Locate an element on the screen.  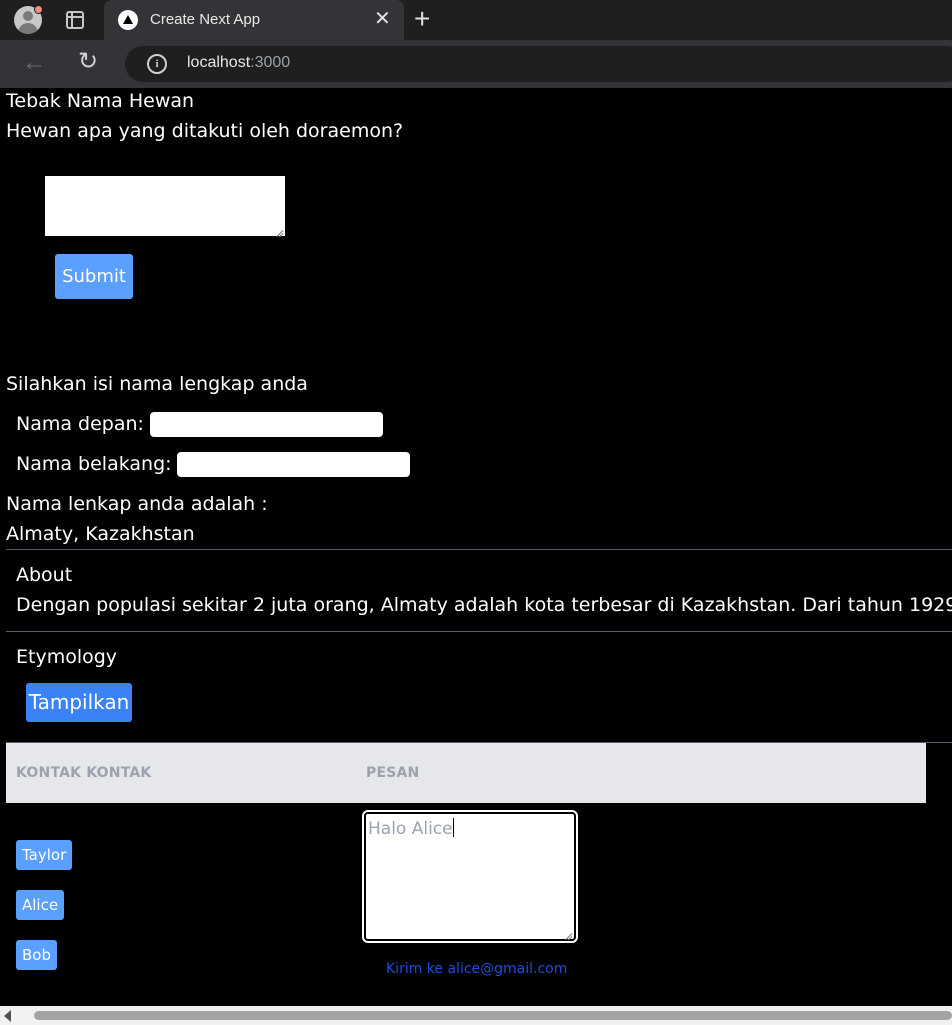
browser-toolbar: ← ↻ i localhost:3000 is located at coordinates (476, 64).